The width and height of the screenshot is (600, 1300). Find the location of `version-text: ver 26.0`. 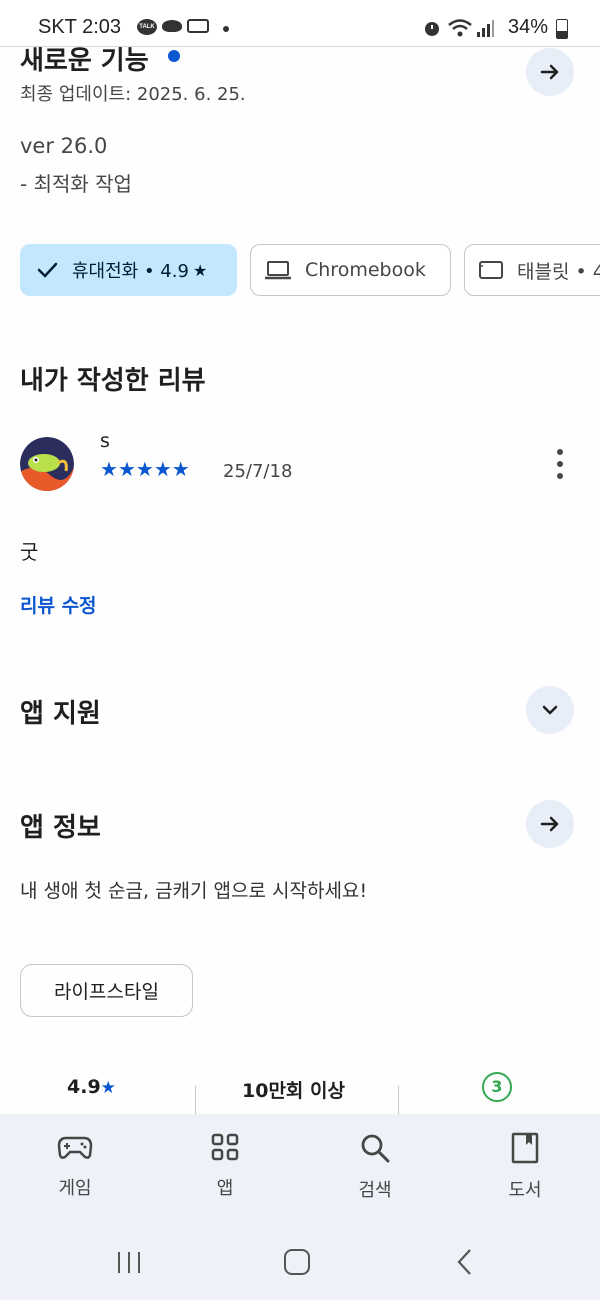

version-text: ver 26.0 is located at coordinates (64, 146).